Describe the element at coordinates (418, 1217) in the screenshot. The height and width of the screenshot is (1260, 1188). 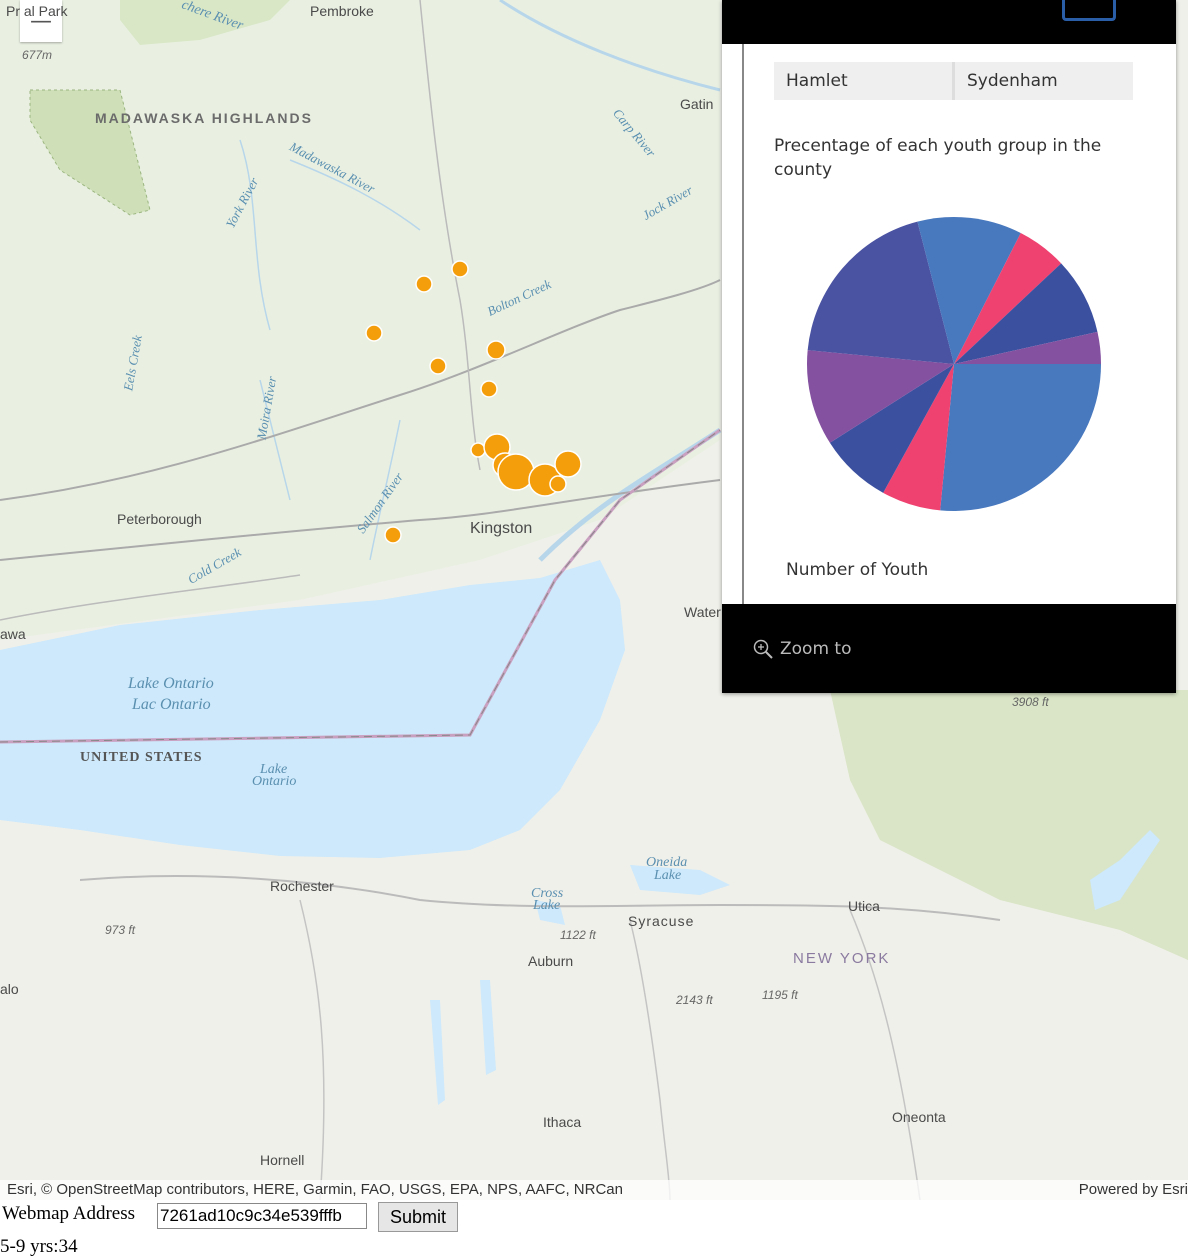
I see `submit-button: Submit` at that location.